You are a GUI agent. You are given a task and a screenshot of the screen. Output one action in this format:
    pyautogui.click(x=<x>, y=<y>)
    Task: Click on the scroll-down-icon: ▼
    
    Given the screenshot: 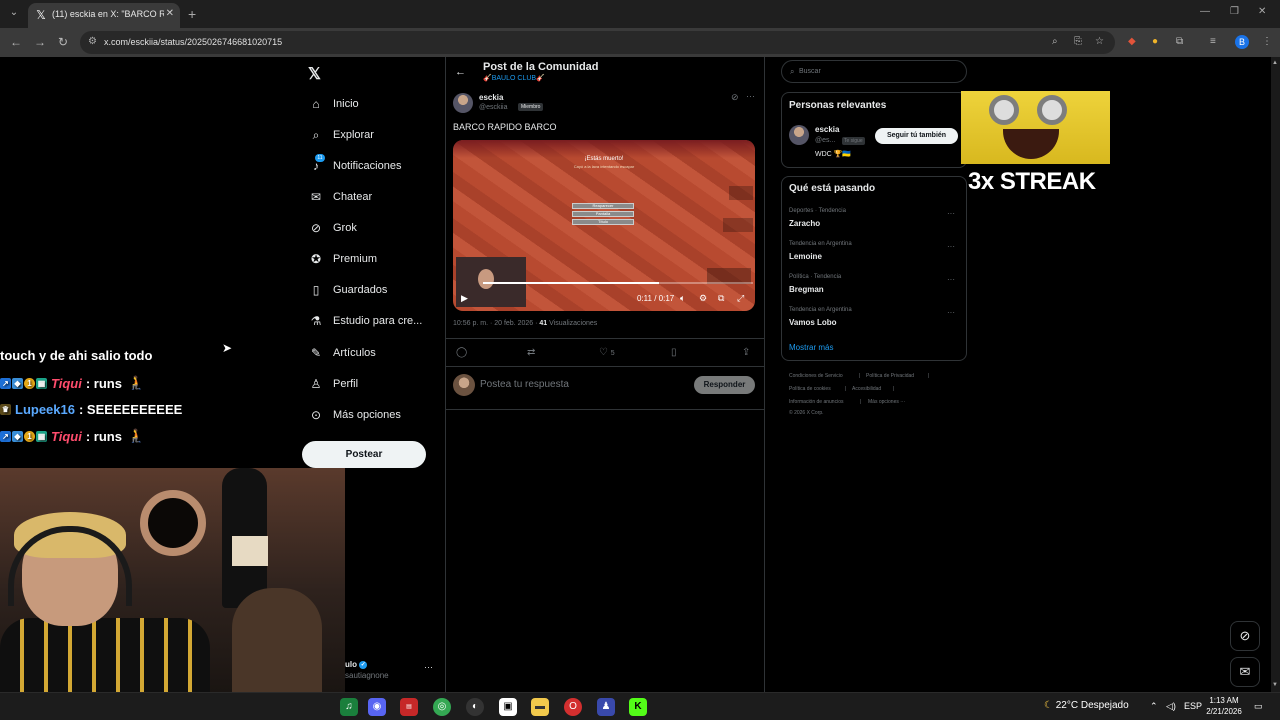 What is the action you would take?
    pyautogui.click(x=1275, y=685)
    